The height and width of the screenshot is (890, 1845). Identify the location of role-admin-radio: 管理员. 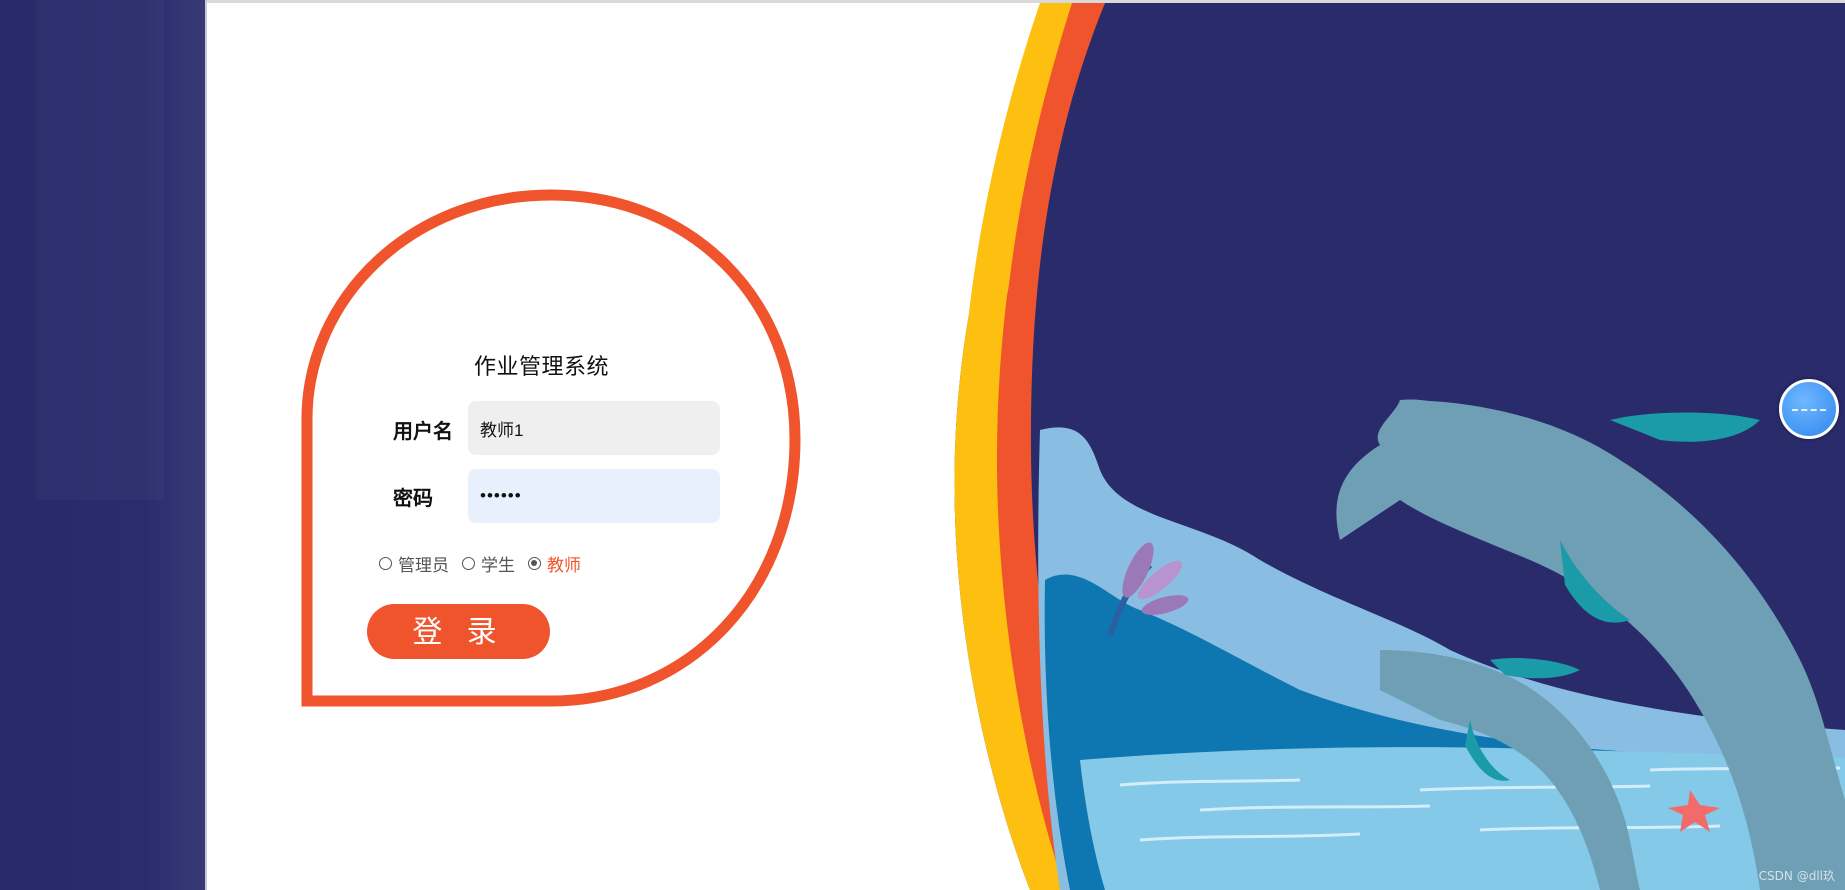
(414, 563).